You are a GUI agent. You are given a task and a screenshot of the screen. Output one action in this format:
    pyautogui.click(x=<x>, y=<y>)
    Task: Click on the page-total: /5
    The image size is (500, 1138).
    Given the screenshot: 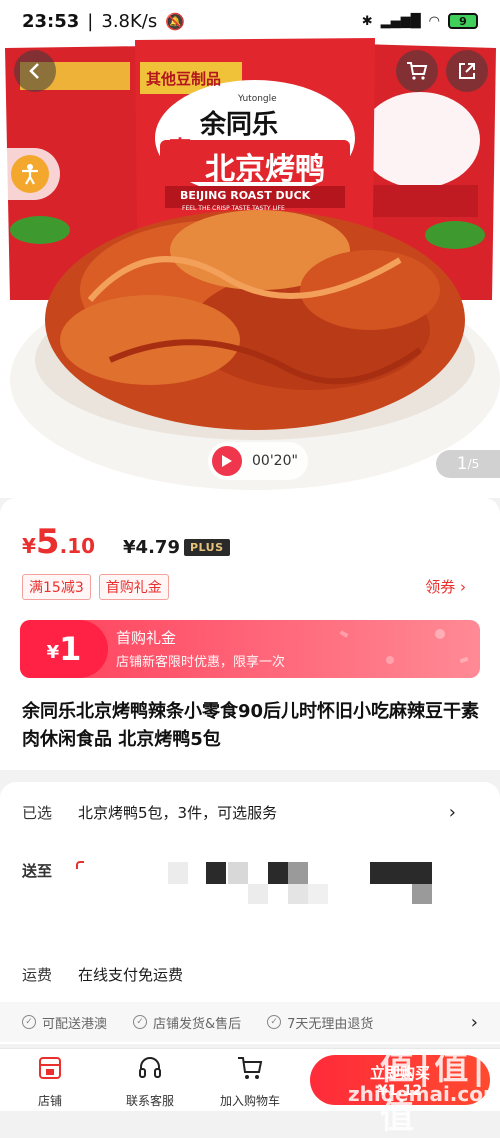 What is the action you would take?
    pyautogui.click(x=473, y=464)
    